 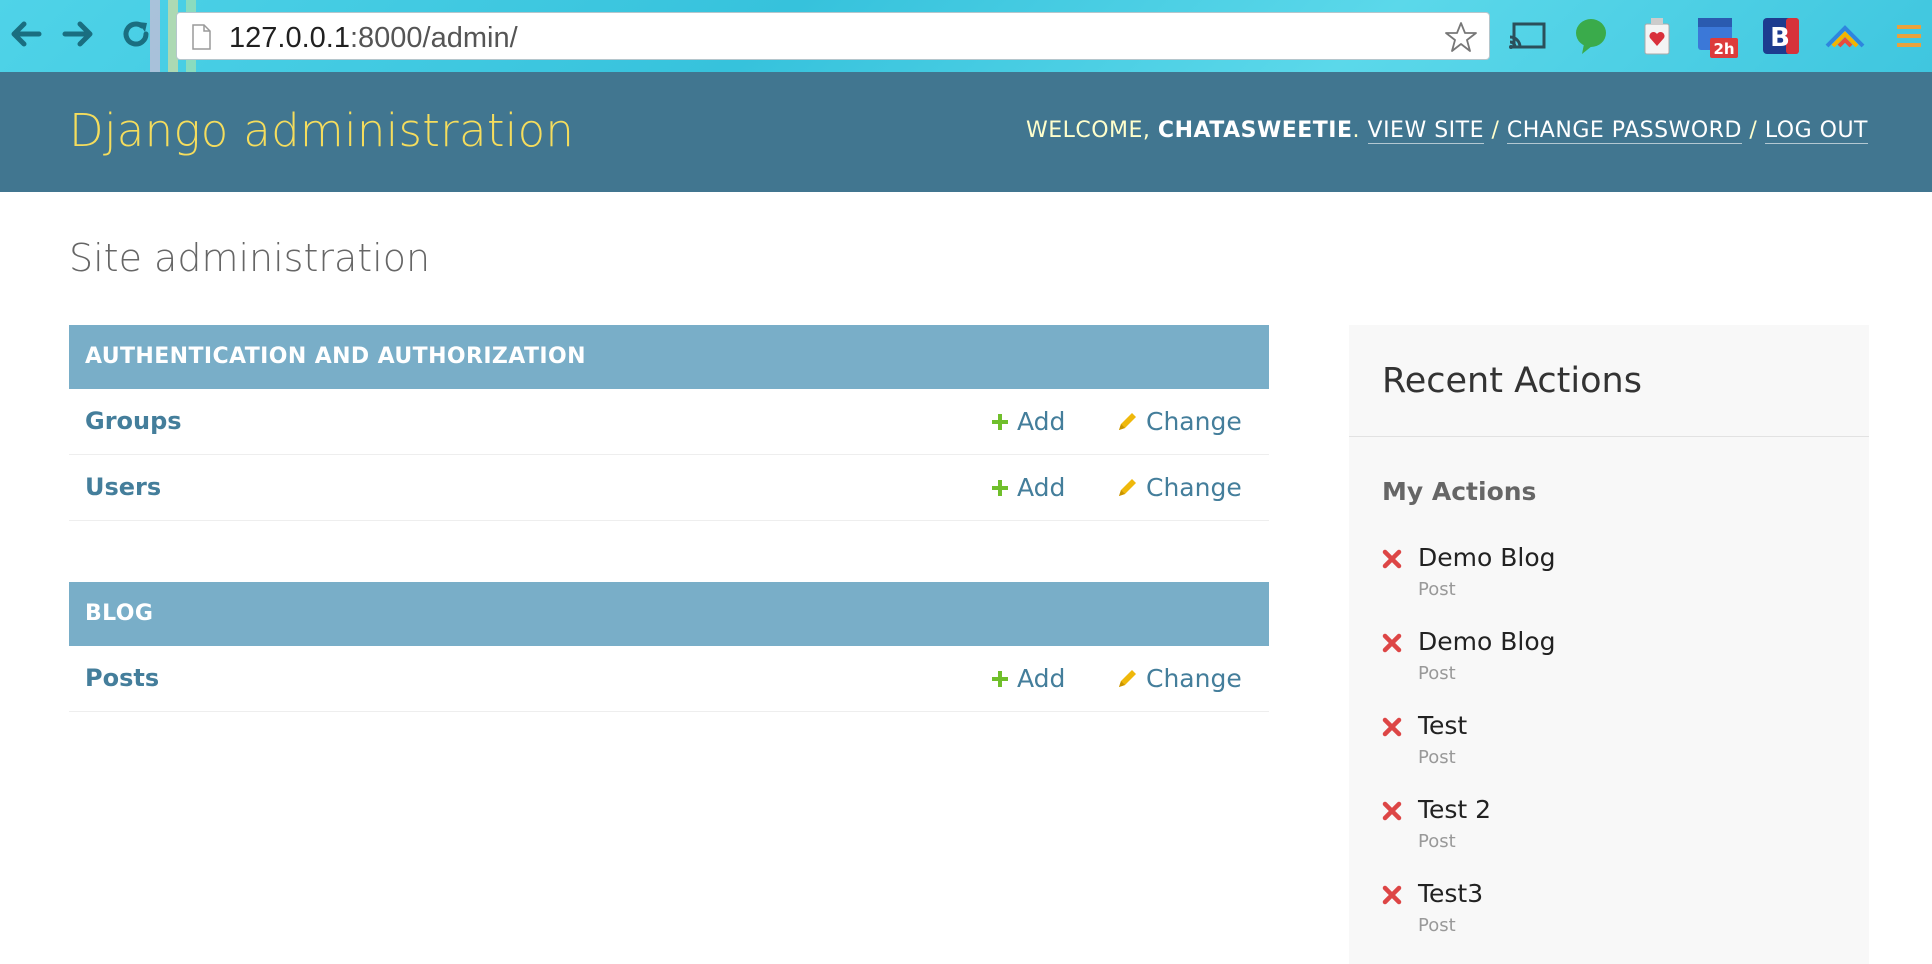 I want to click on back-button, so click(x=26, y=34).